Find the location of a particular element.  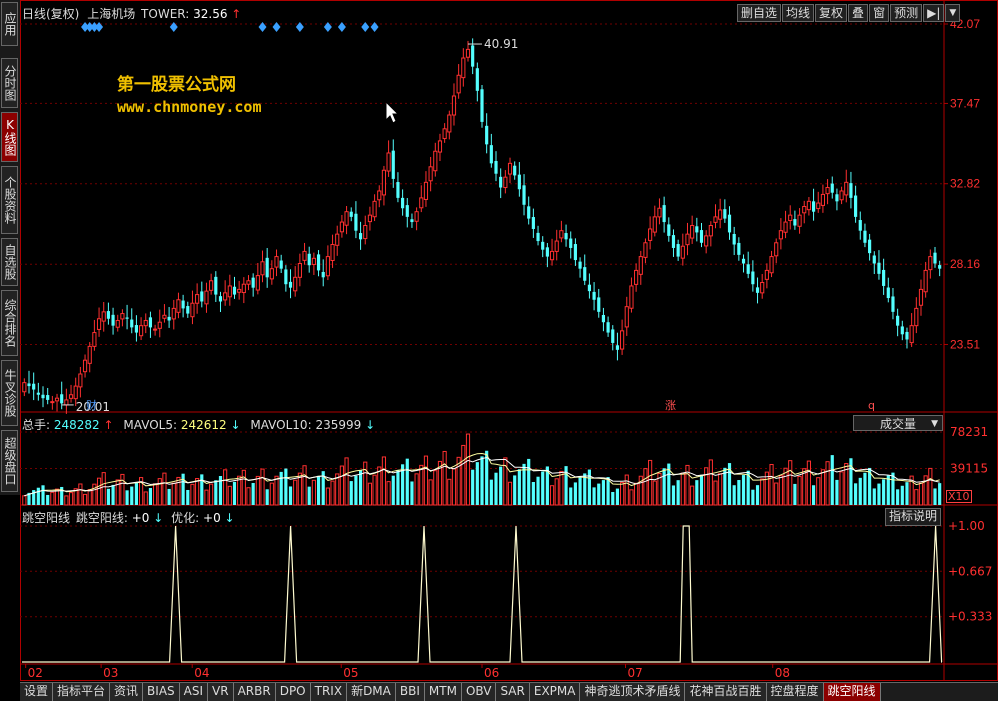

price-tick-label: 23.51 is located at coordinates (965, 344).